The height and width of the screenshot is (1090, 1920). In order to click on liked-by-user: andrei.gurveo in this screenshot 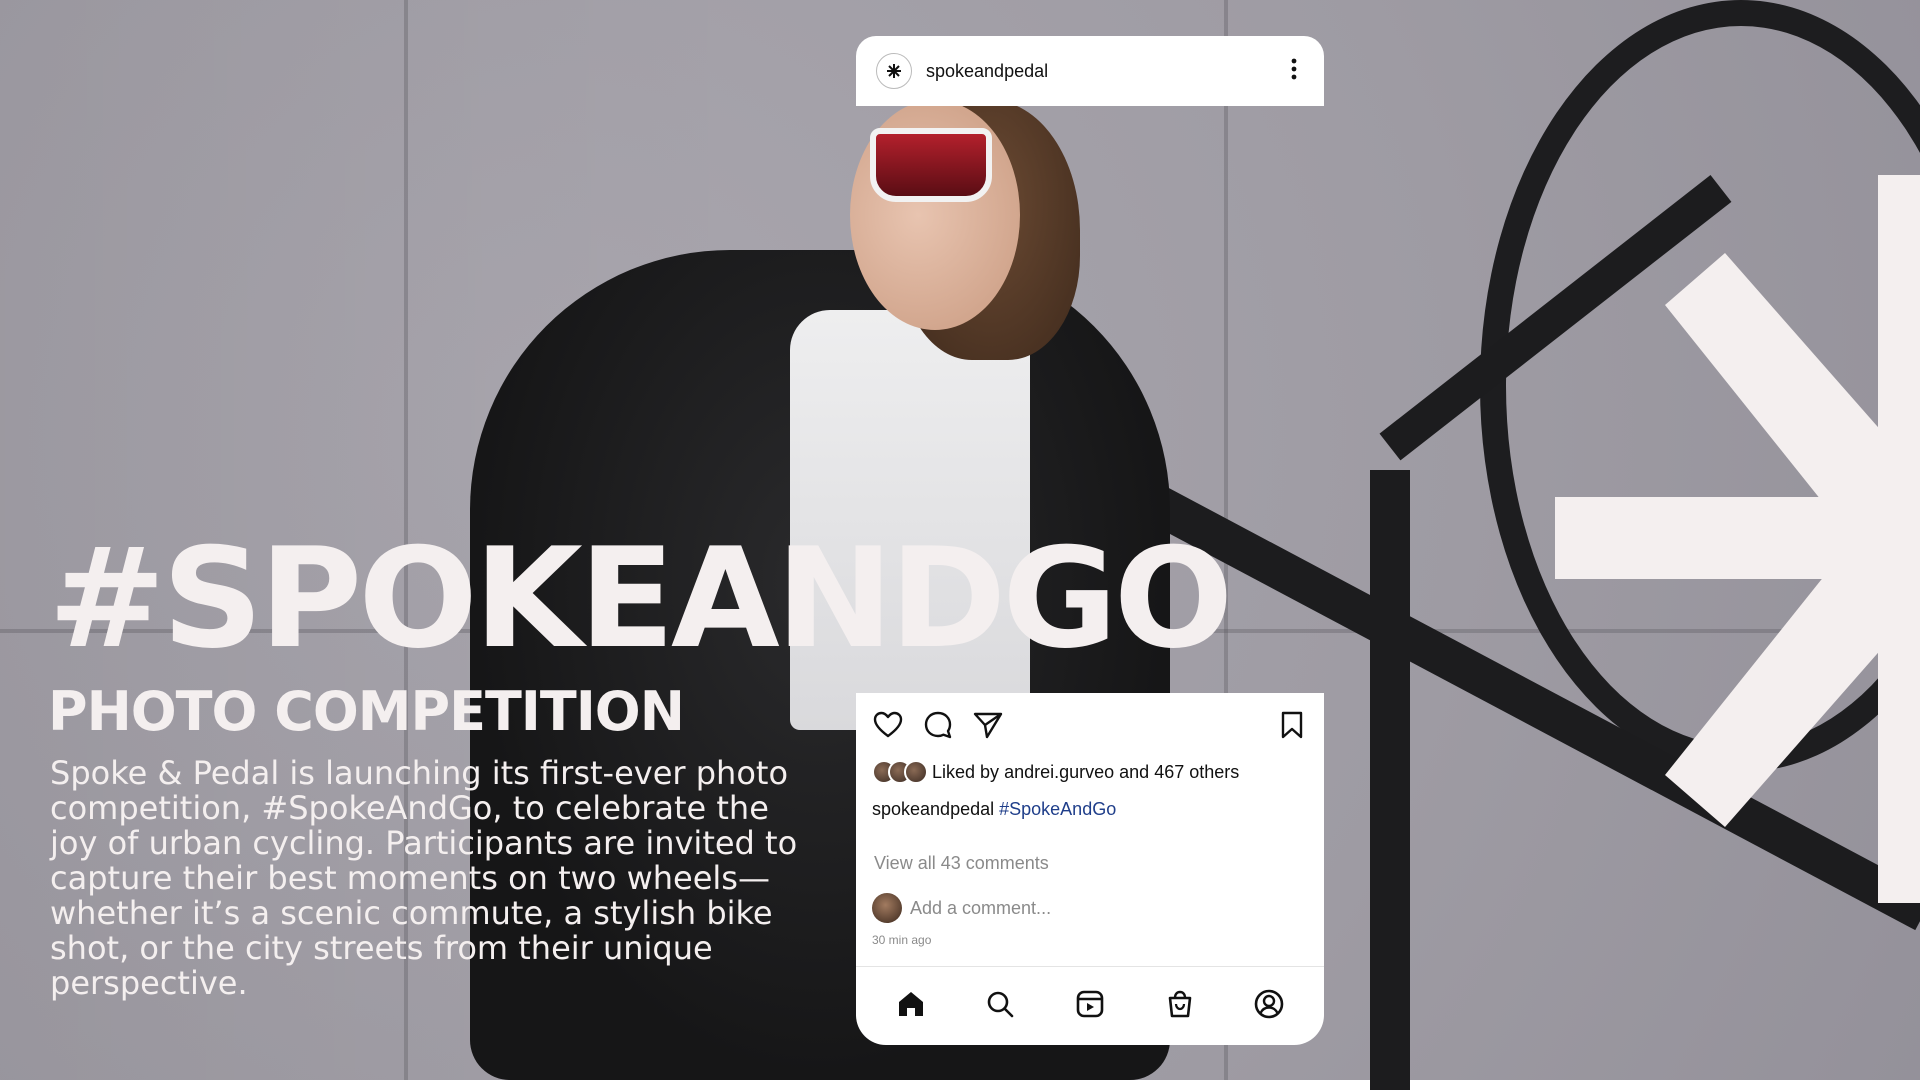, I will do `click(1059, 772)`.